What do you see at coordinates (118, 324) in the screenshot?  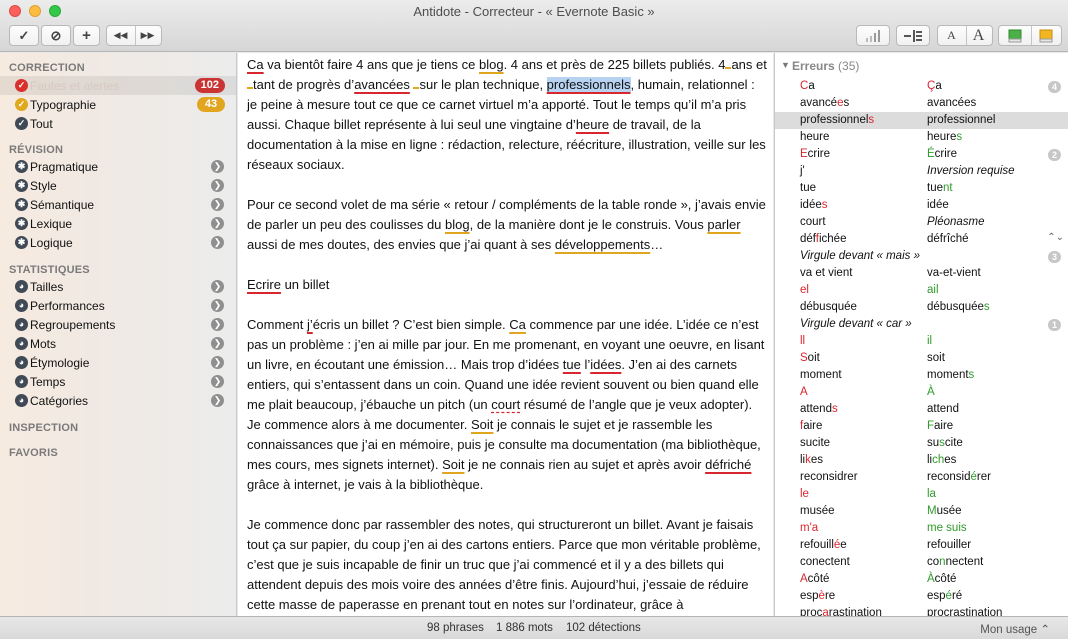 I see `sidebar-item-regroupements: ◕ Regroupements ❯` at bounding box center [118, 324].